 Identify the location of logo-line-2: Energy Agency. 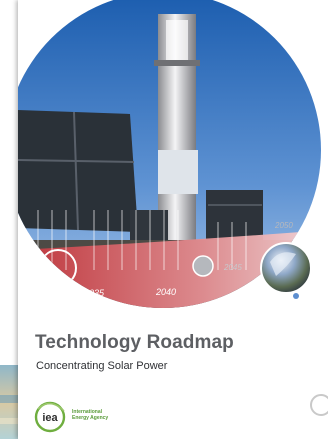
(90, 418).